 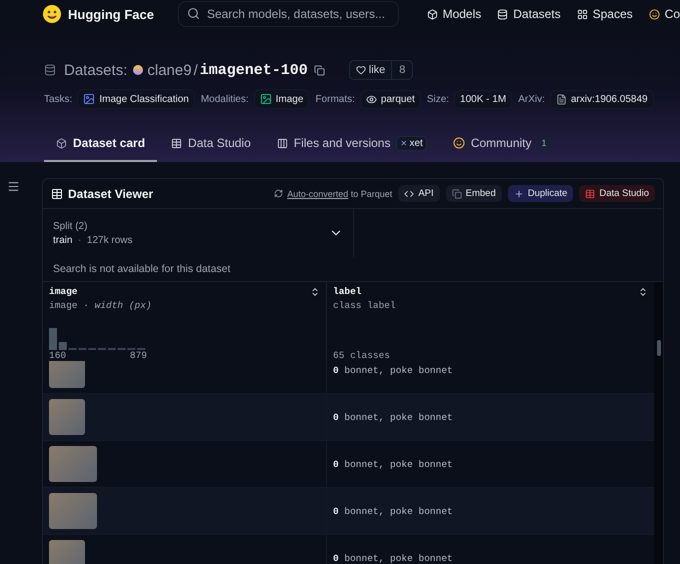 What do you see at coordinates (96, 70) in the screenshot?
I see `repo-type-label: Datasets:` at bounding box center [96, 70].